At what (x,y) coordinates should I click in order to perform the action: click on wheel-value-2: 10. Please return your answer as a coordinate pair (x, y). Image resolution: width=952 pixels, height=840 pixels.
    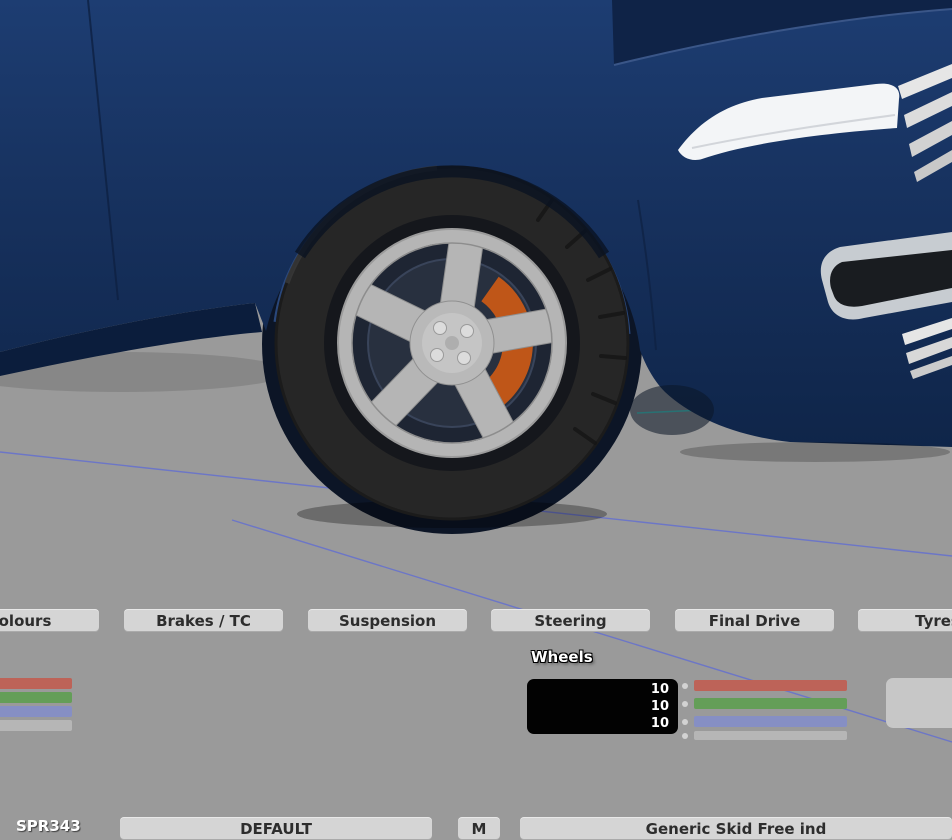
    Looking at the image, I should click on (659, 706).